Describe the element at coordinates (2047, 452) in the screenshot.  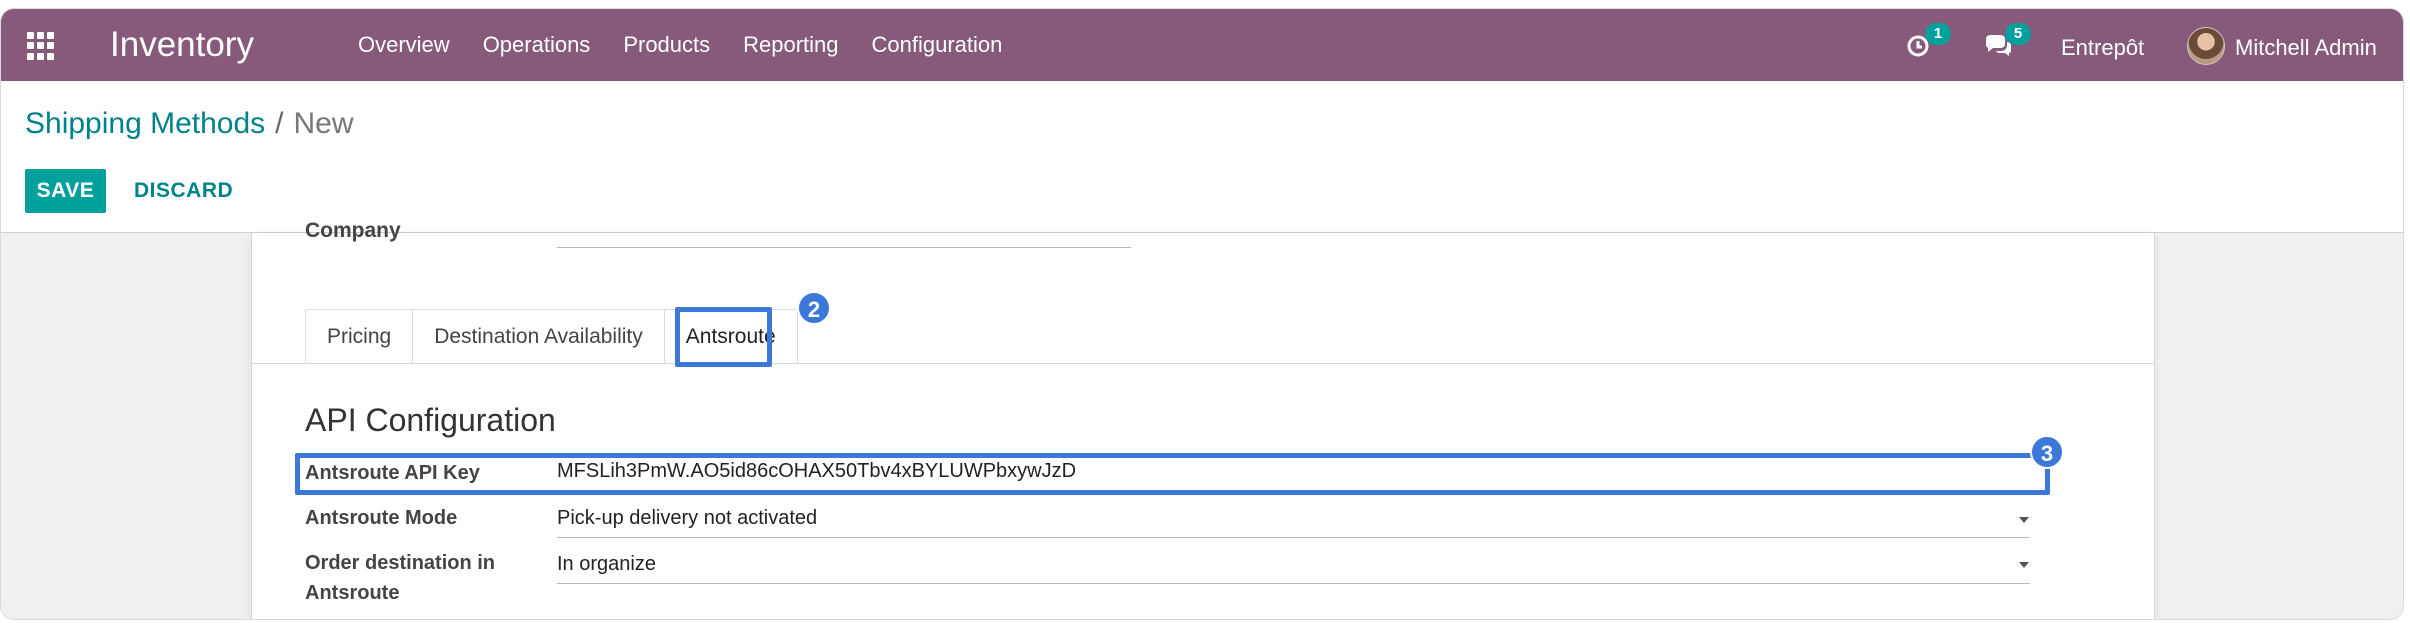
I see `step-marker-3: 3` at that location.